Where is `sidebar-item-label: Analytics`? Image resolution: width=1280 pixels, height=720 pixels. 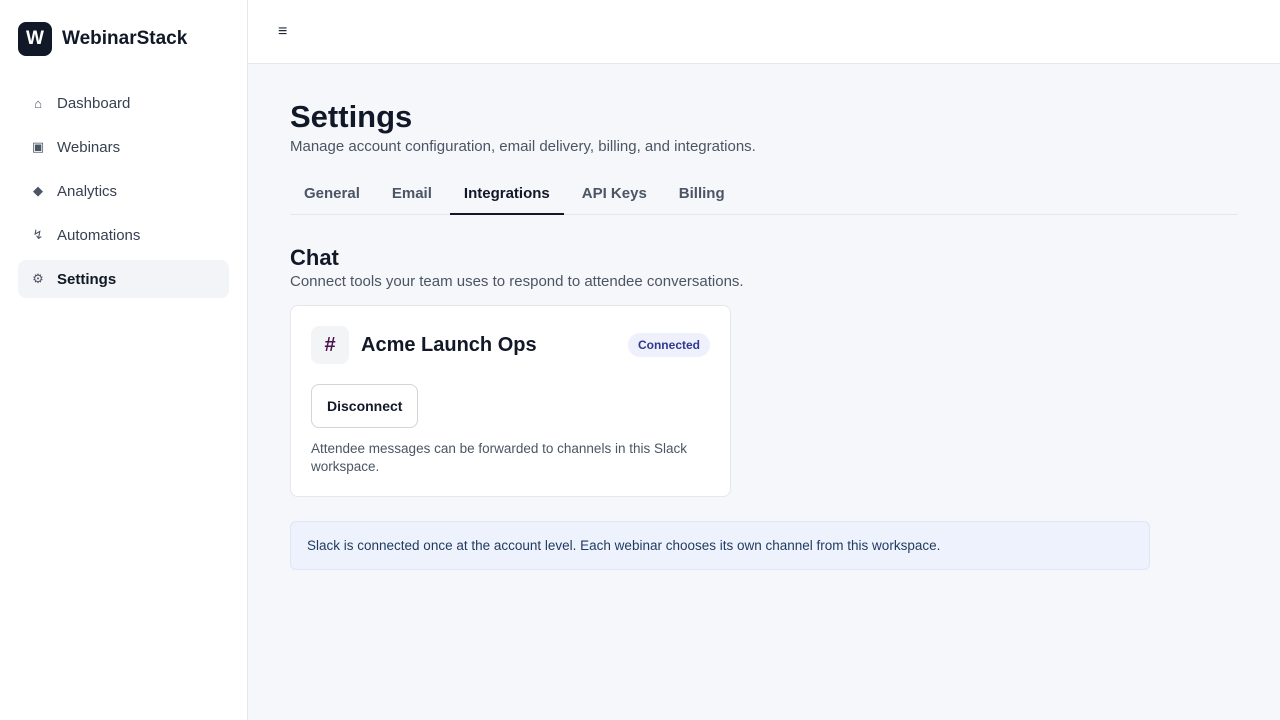
sidebar-item-label: Analytics is located at coordinates (87, 191).